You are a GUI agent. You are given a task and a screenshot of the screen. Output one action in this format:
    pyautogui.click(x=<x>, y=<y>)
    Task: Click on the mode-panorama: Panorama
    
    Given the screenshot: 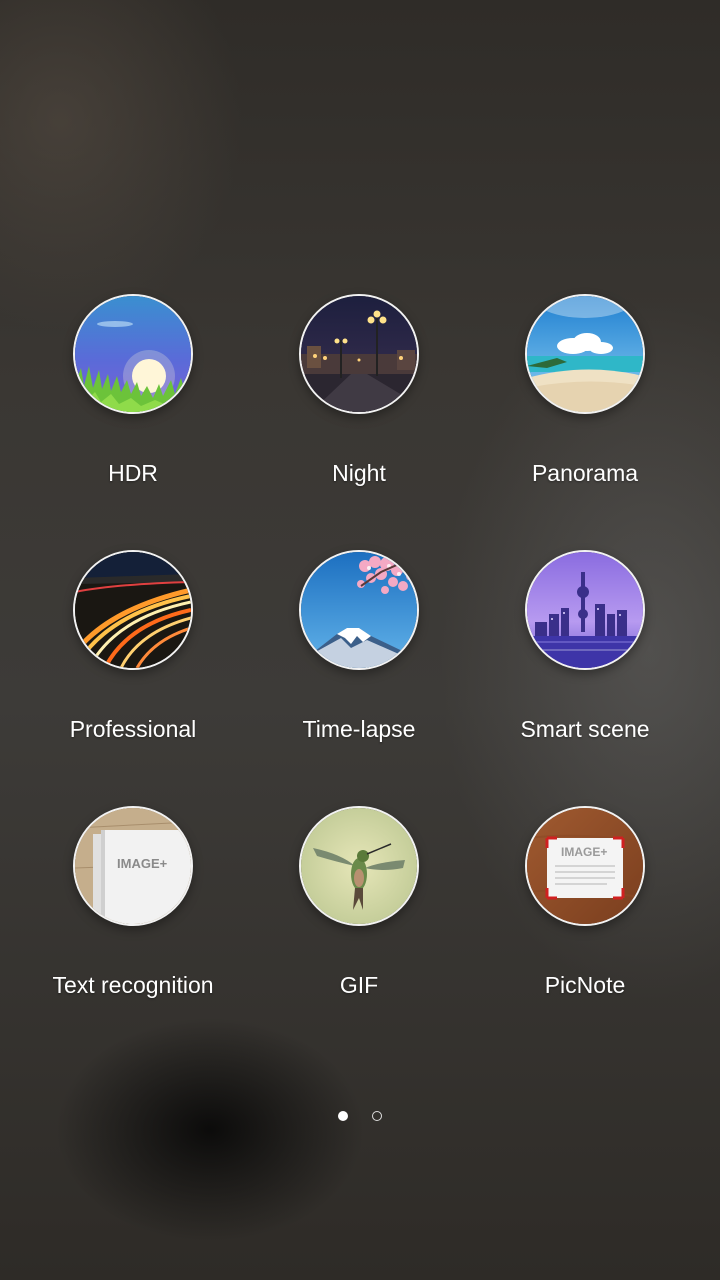 What is the action you would take?
    pyautogui.click(x=585, y=390)
    